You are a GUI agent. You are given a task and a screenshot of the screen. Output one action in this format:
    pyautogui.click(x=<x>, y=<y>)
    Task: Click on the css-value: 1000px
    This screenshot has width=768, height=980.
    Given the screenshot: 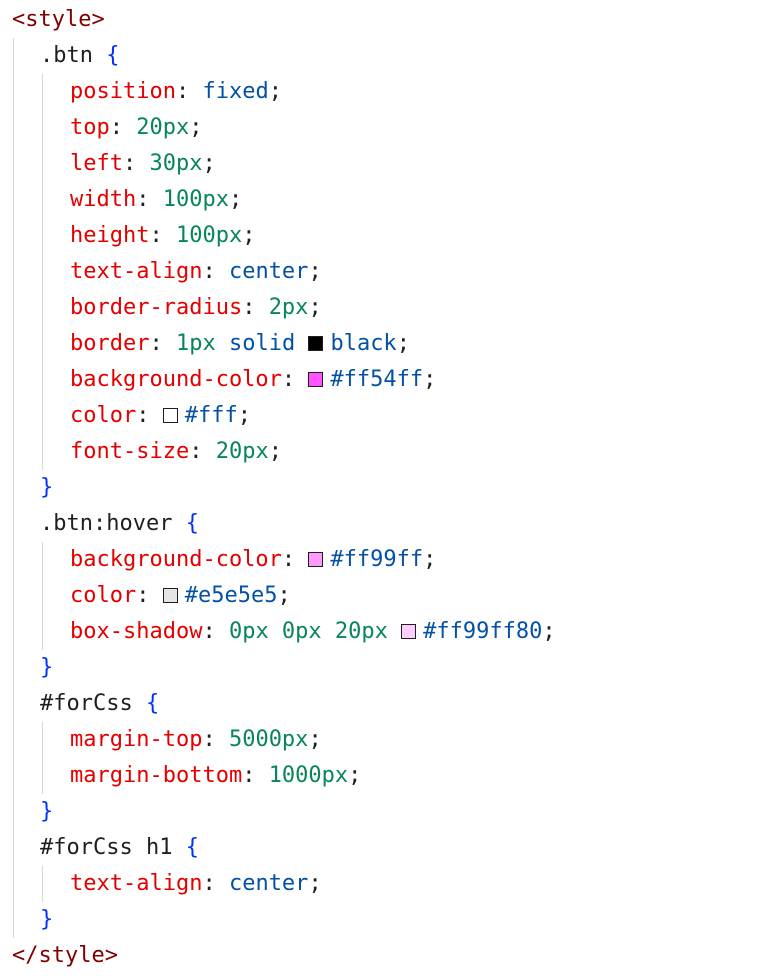 What is the action you would take?
    pyautogui.click(x=308, y=775)
    